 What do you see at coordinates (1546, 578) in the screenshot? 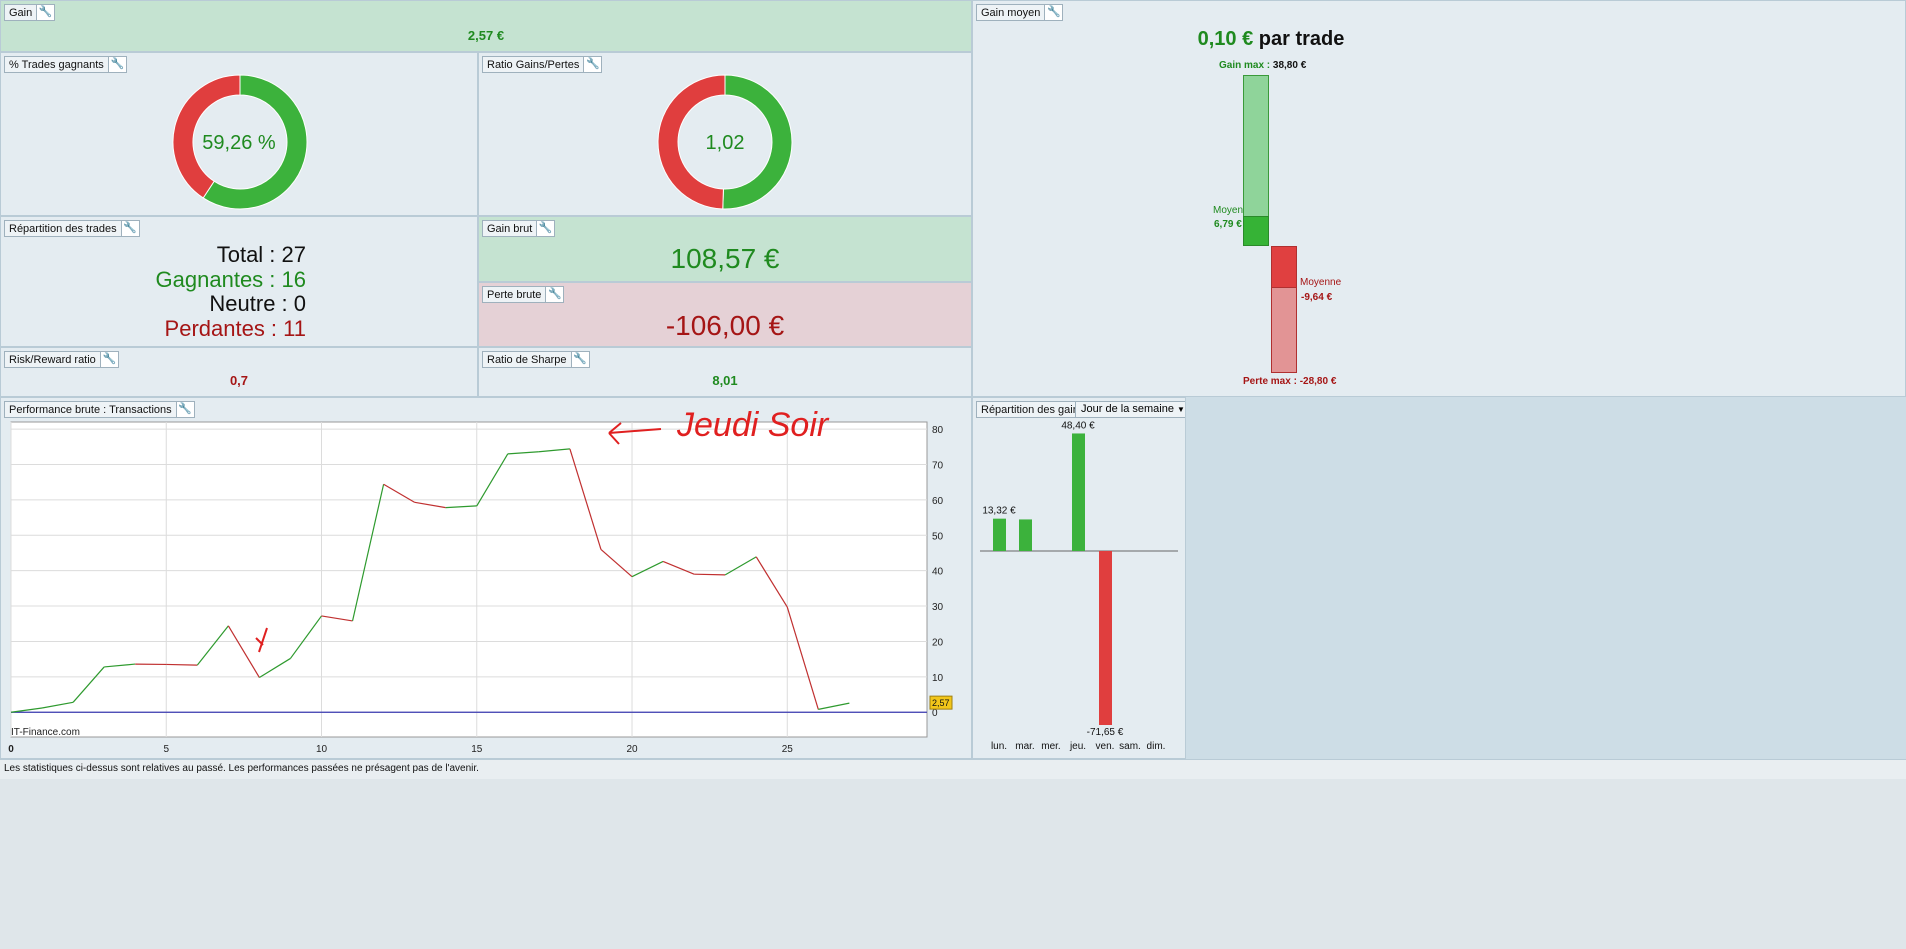
I see `empty-area` at bounding box center [1546, 578].